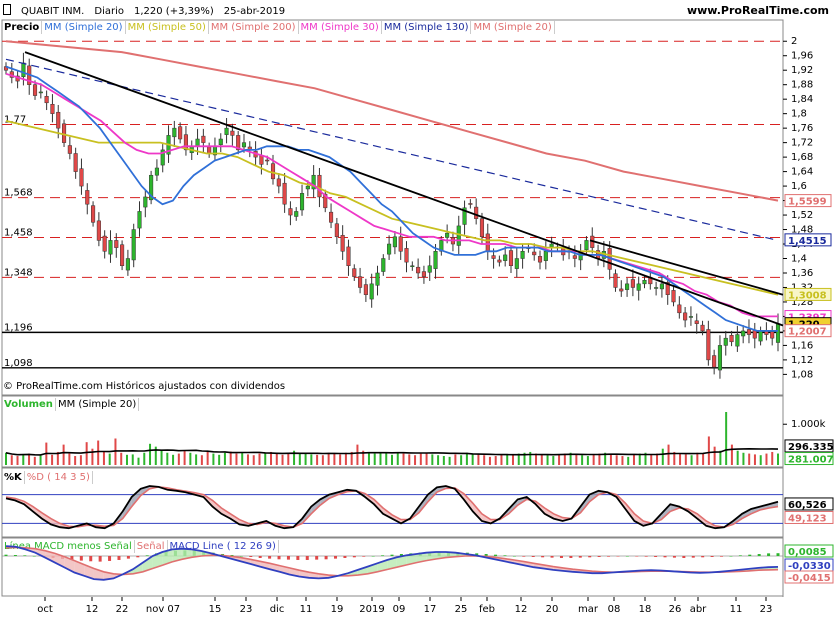  Describe the element at coordinates (371, 609) in the screenshot. I see `x-tick-label: 2019` at that location.